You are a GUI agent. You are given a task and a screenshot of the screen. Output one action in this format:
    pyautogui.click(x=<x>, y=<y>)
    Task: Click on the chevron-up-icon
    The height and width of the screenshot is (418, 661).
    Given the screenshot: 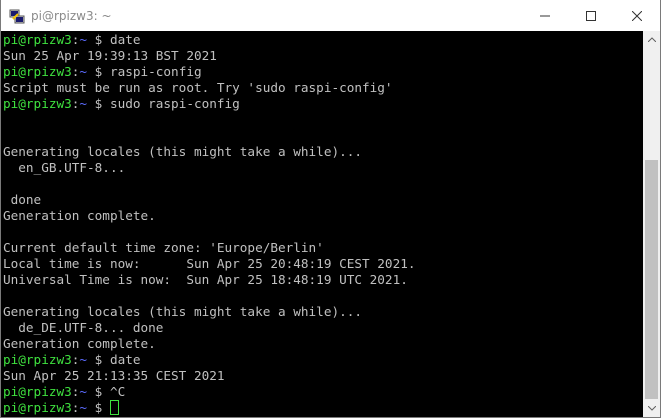 What is the action you would take?
    pyautogui.click(x=651, y=39)
    